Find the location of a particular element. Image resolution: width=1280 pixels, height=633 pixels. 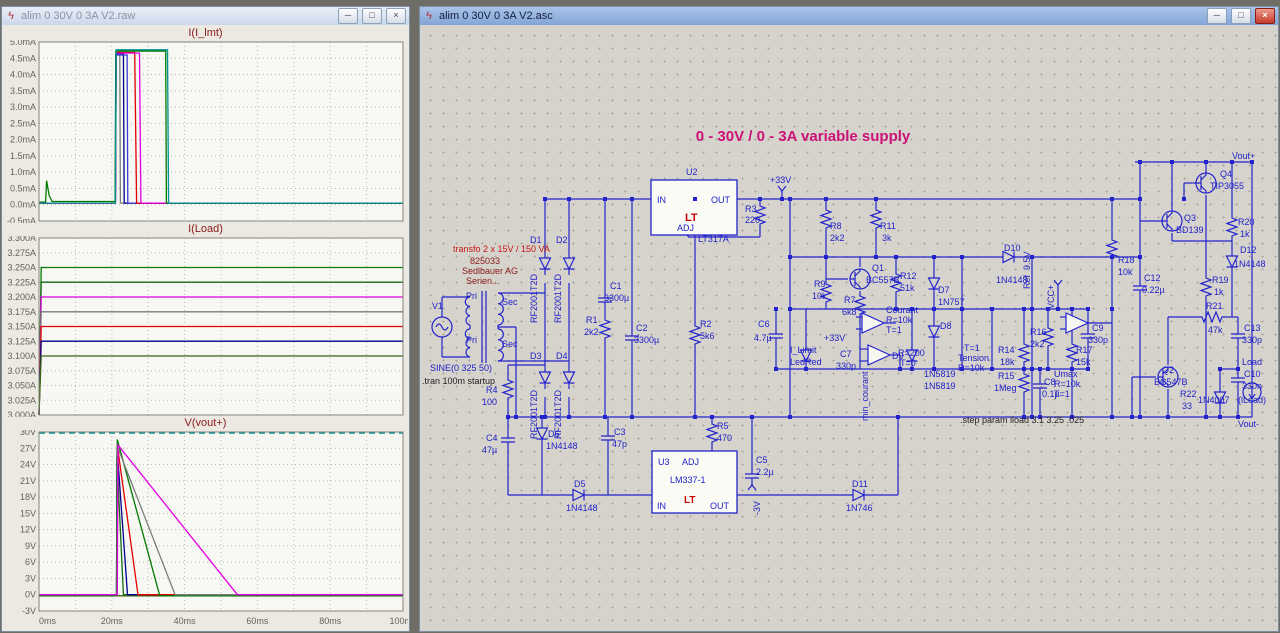

schematic-label: TIP3055 is located at coordinates (1227, 186).